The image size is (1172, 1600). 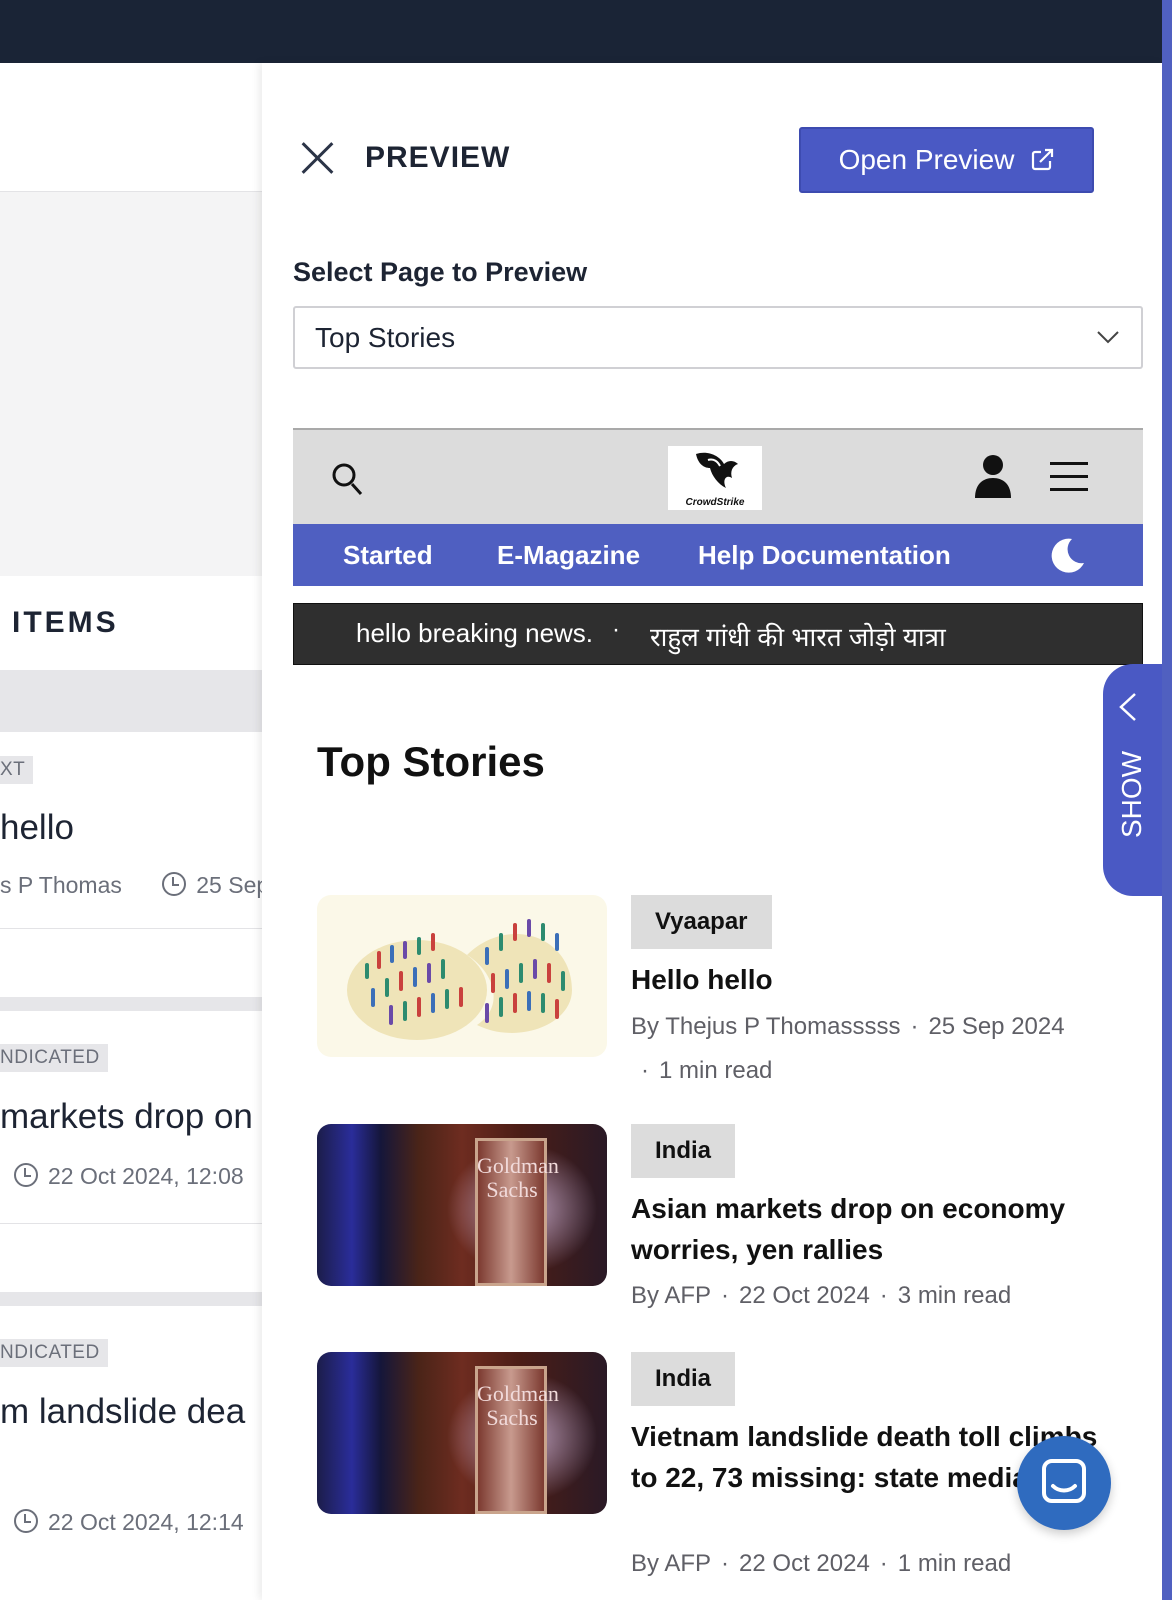 I want to click on item-title: hello, so click(x=37, y=828).